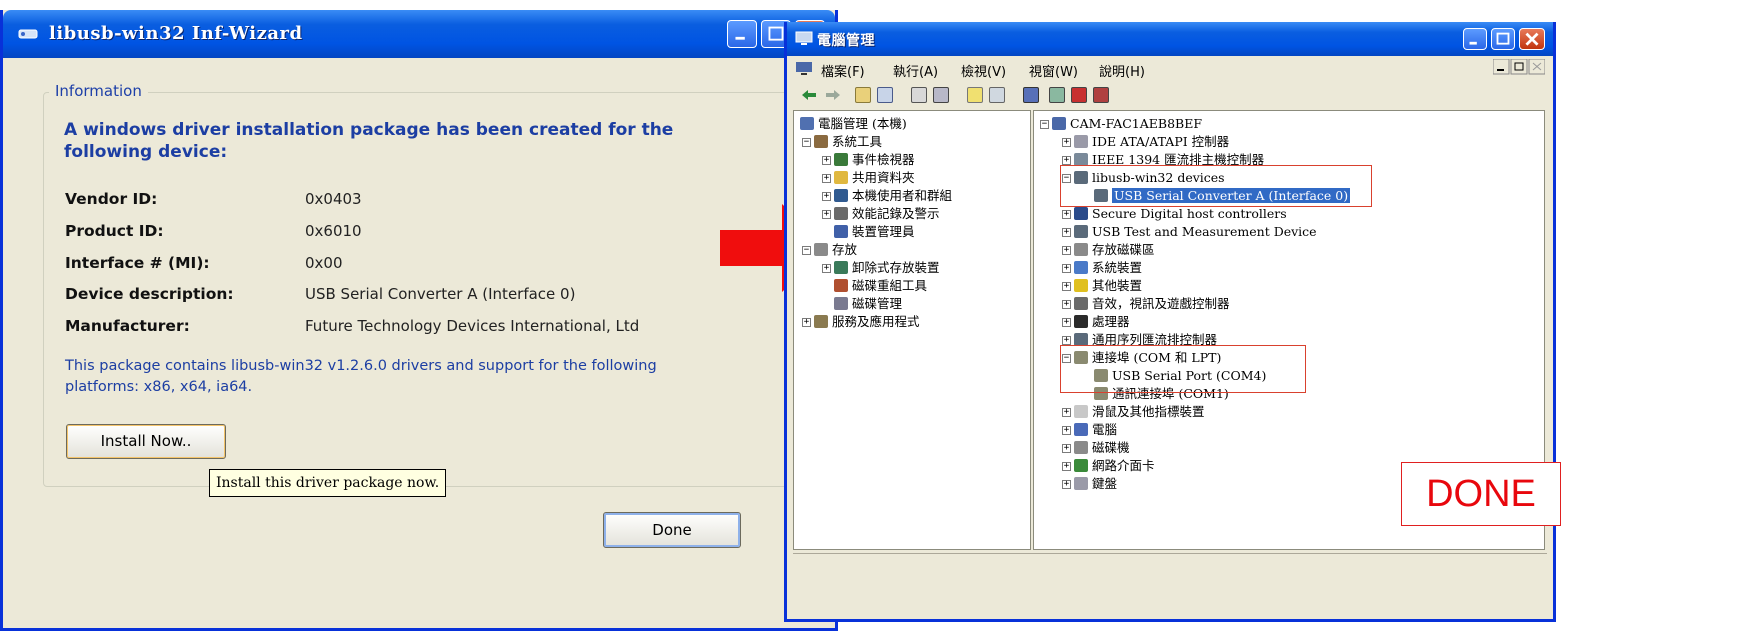 Image resolution: width=1756 pixels, height=631 pixels. What do you see at coordinates (1170, 564) in the screenshot?
I see `status-bar` at bounding box center [1170, 564].